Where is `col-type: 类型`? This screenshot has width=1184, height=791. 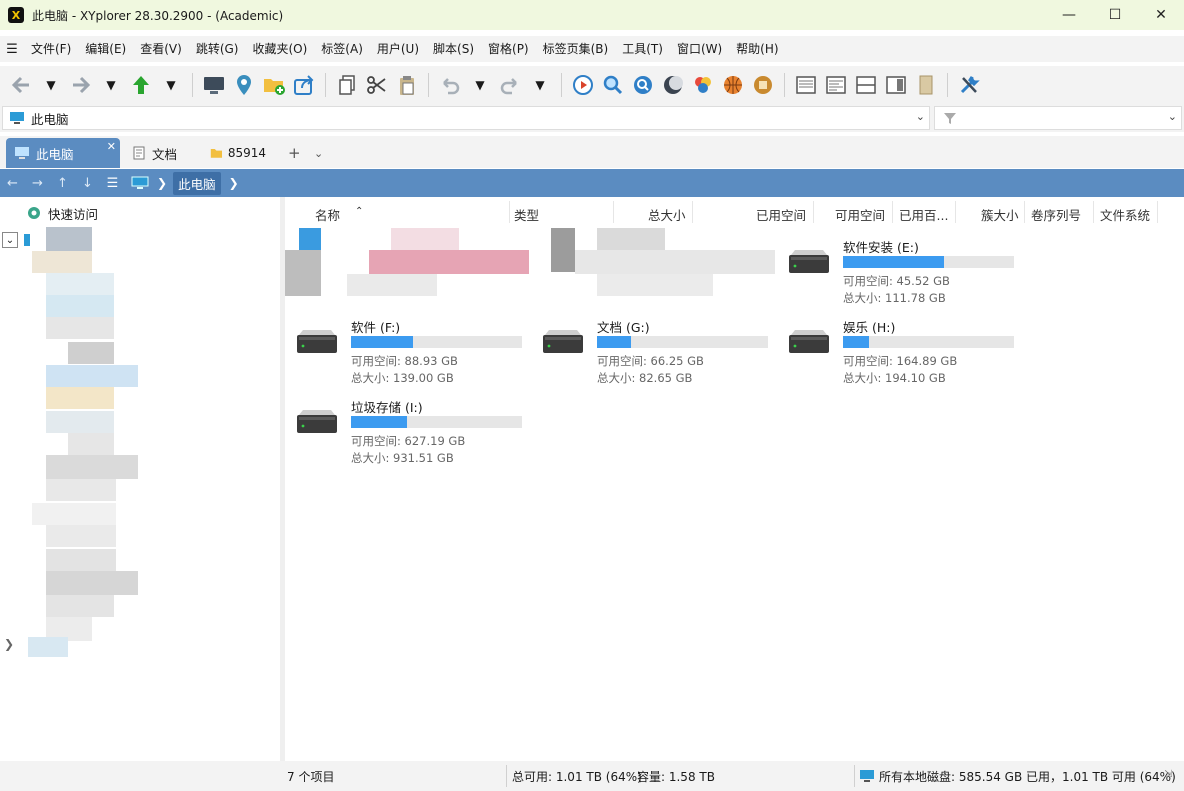
col-type: 类型 is located at coordinates (526, 214).